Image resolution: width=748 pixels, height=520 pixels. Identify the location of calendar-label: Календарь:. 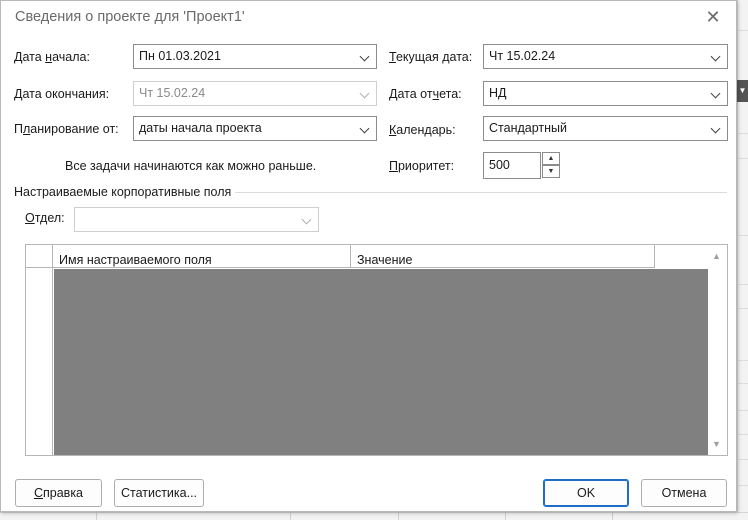
(422, 130).